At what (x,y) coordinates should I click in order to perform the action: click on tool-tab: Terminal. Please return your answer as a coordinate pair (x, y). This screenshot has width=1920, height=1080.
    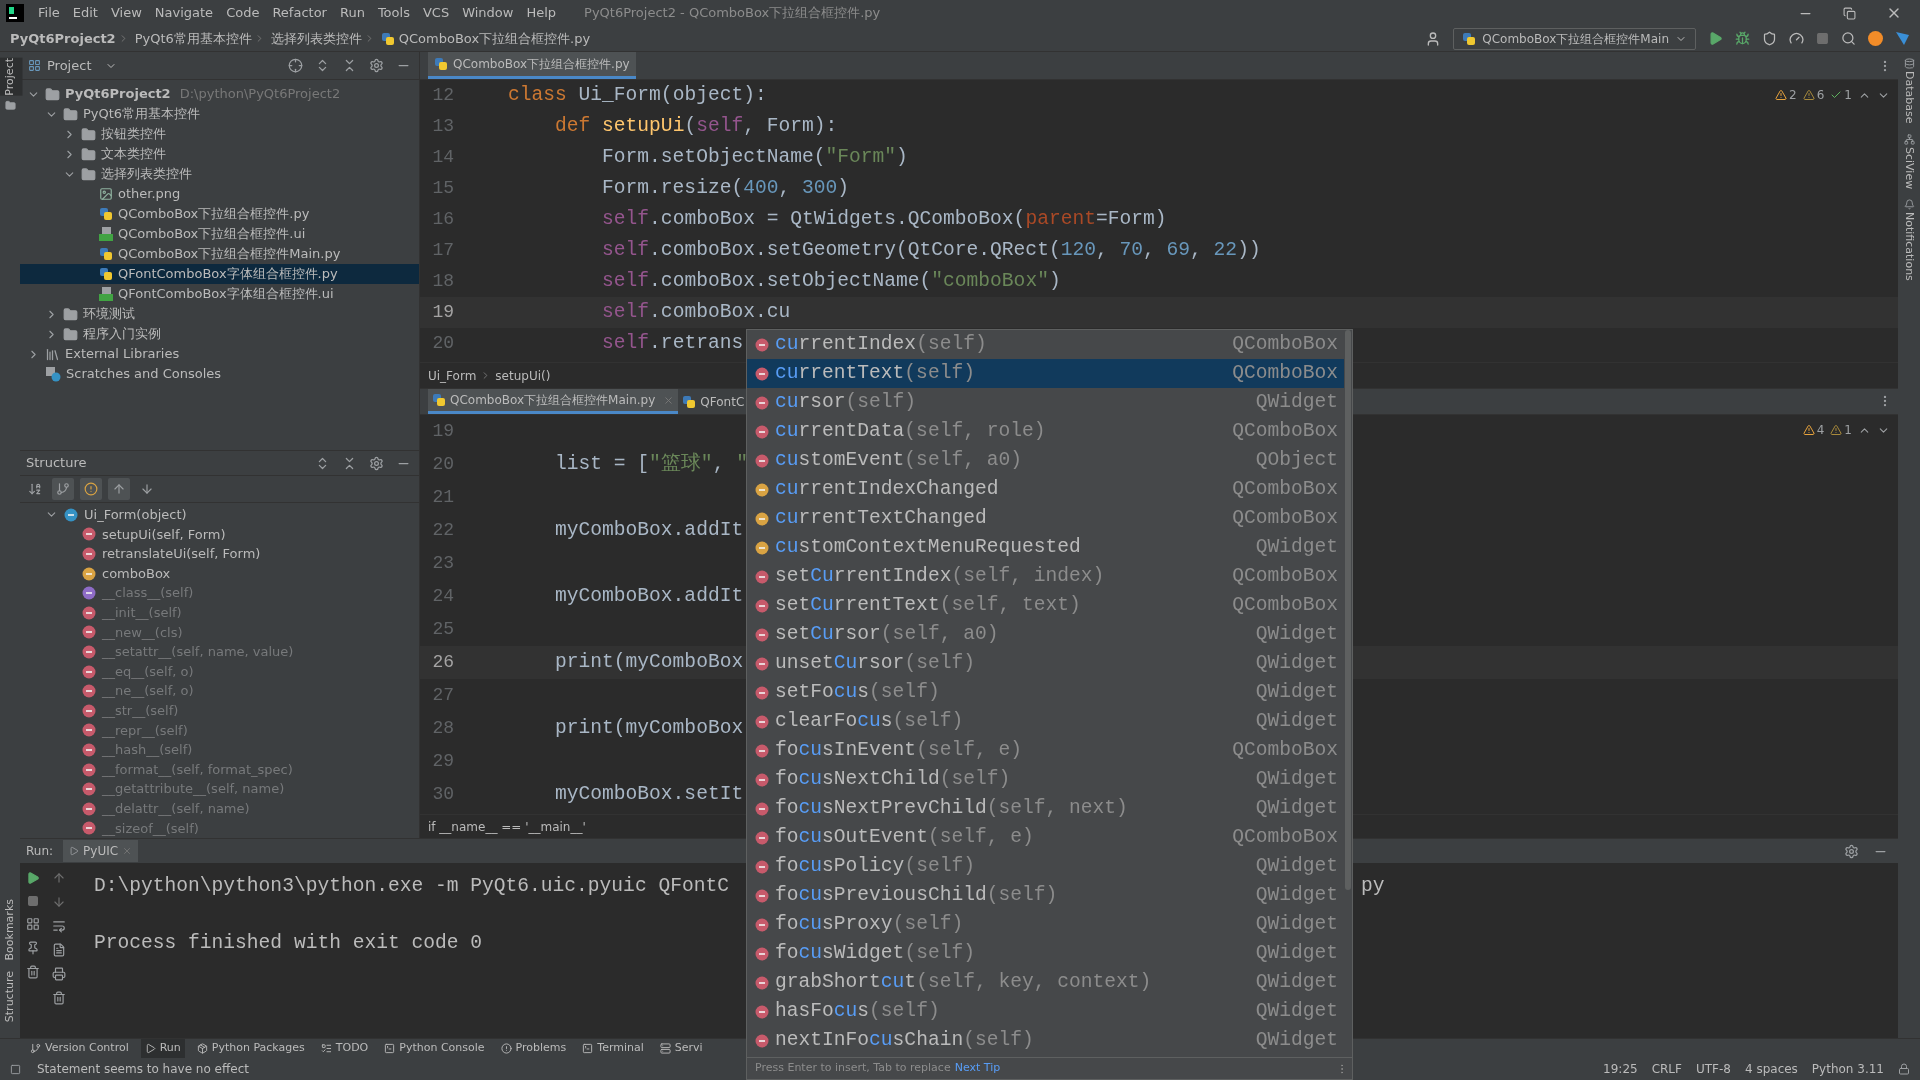
    Looking at the image, I should click on (613, 1048).